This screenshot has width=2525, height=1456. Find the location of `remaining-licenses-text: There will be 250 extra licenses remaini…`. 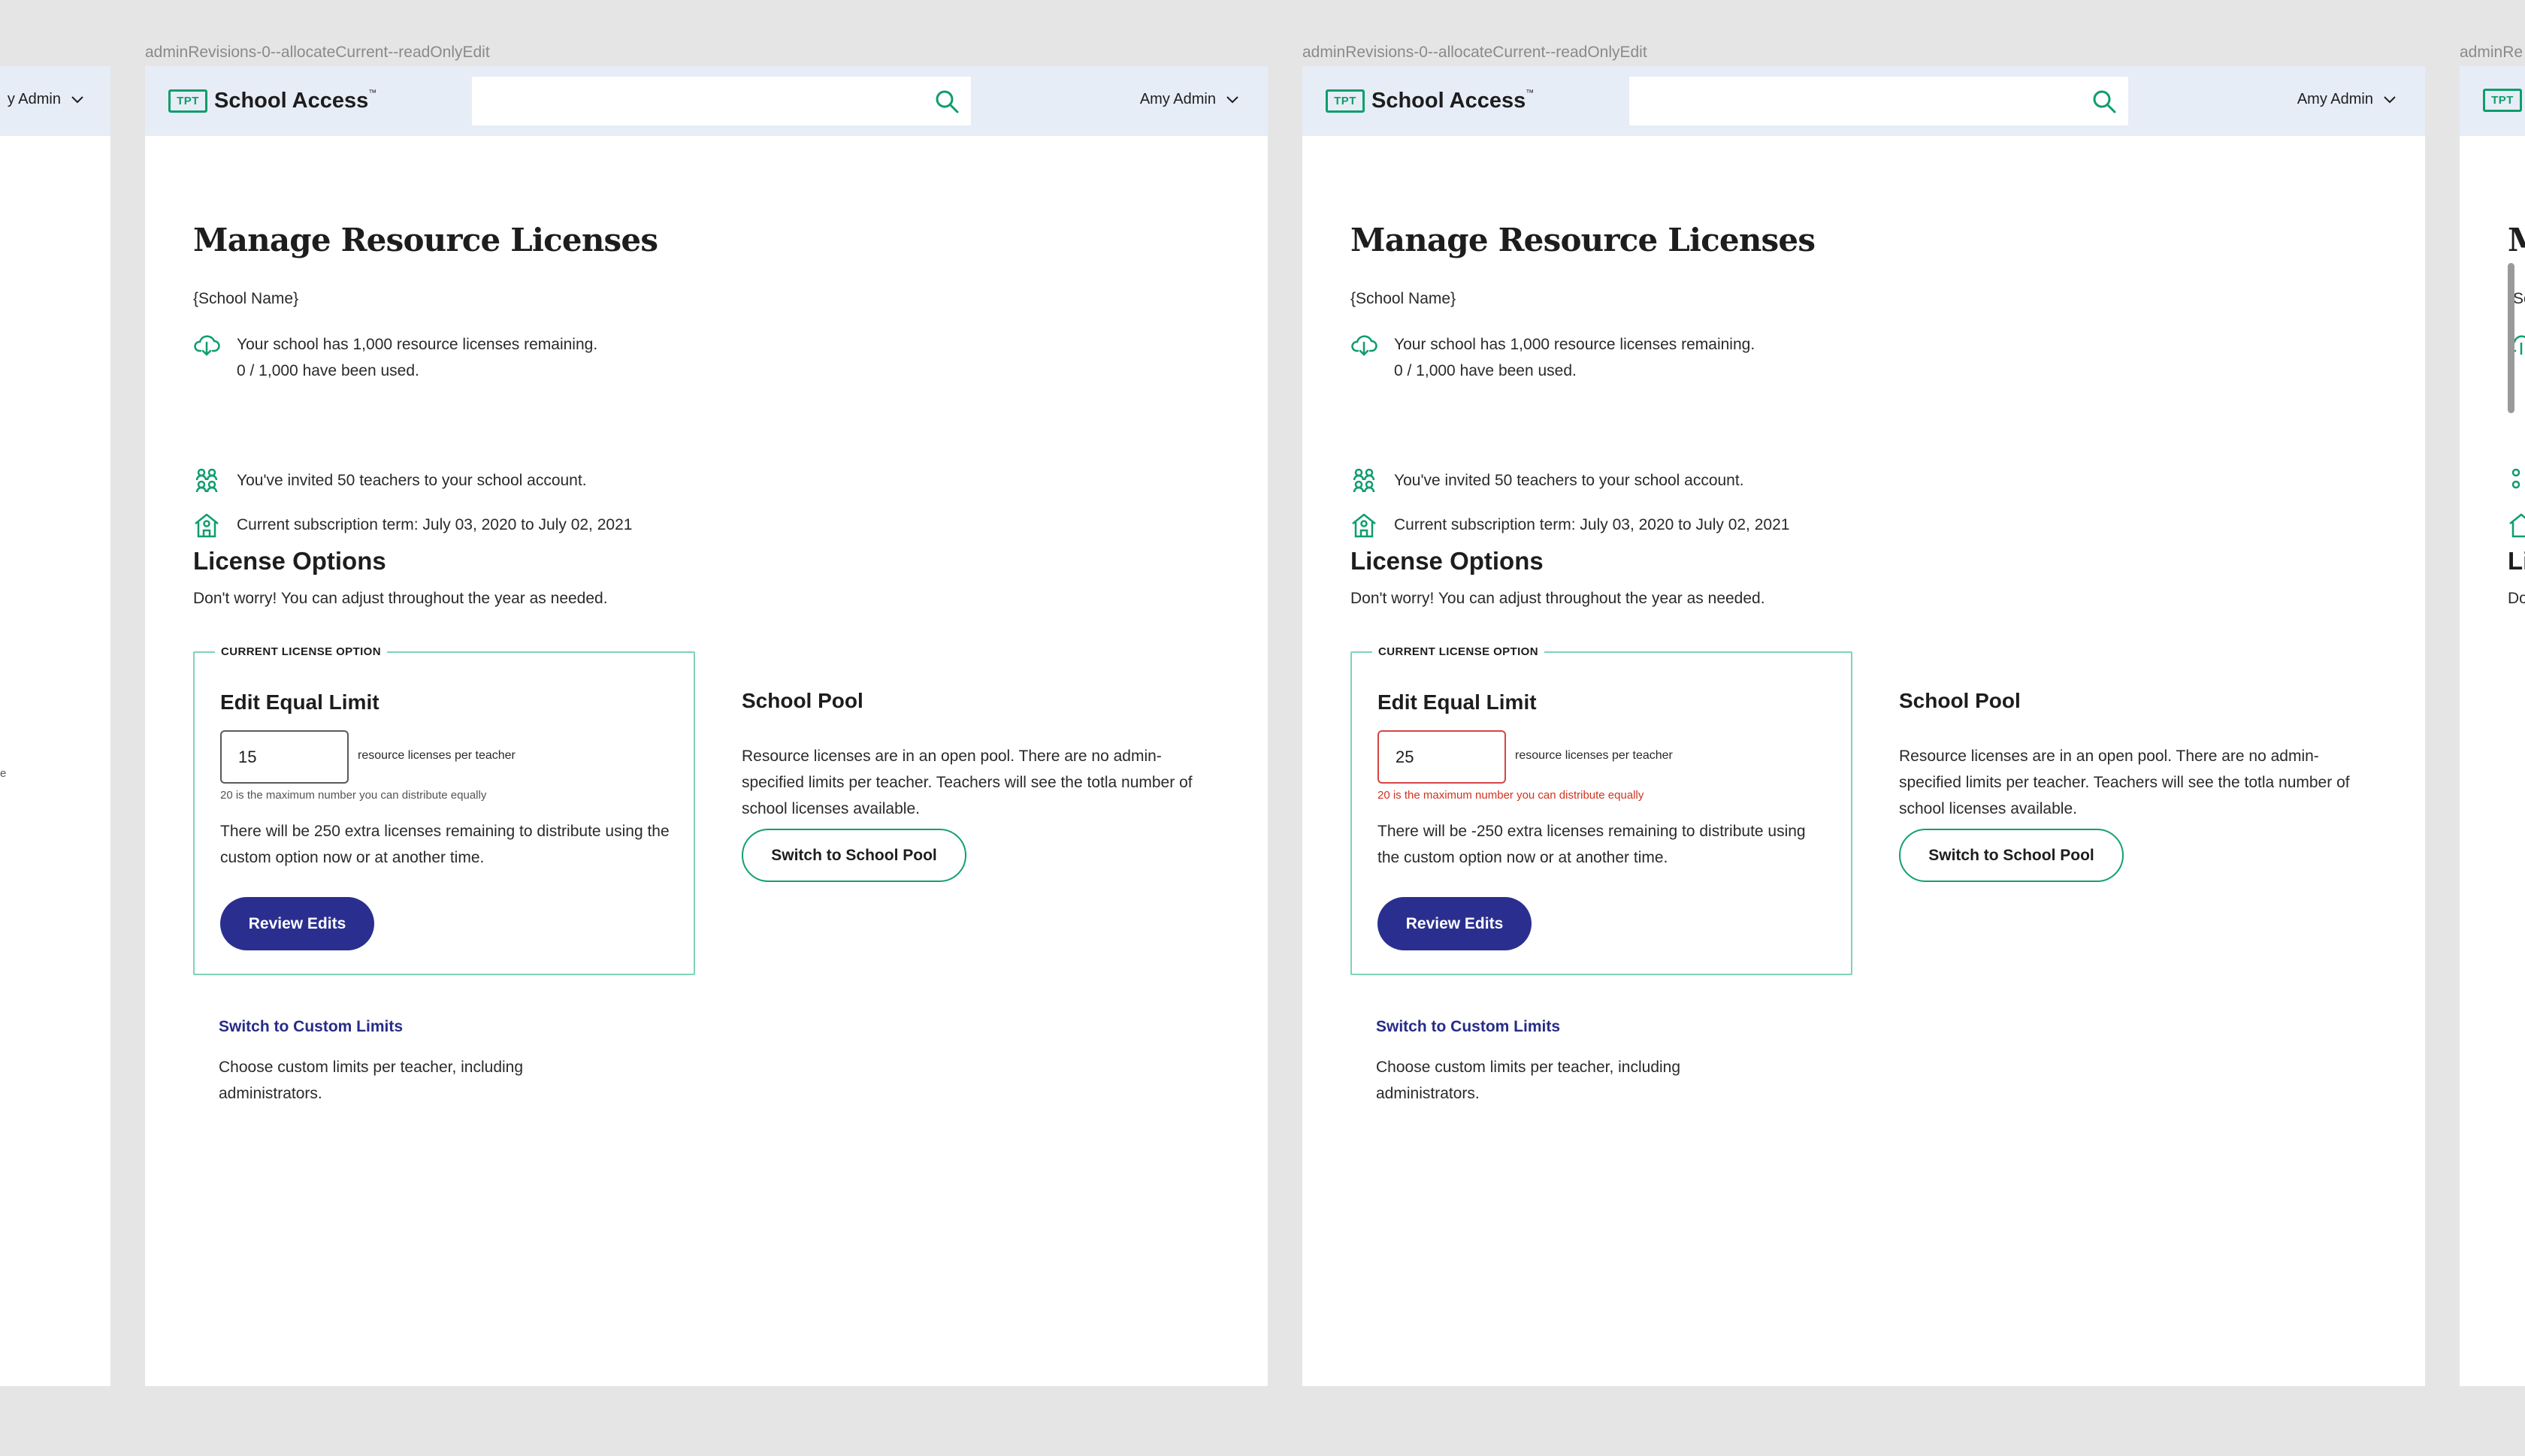

remaining-licenses-text: There will be 250 extra licenses remaini… is located at coordinates (445, 844).